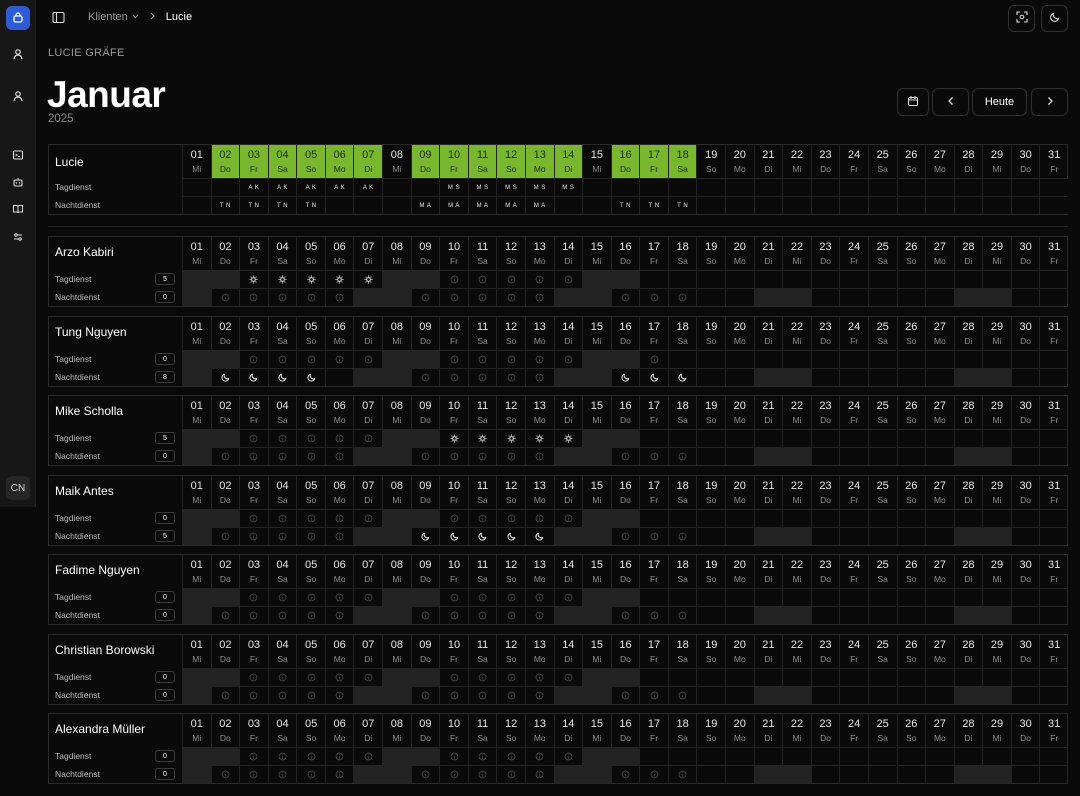  What do you see at coordinates (254, 205) in the screenshot?
I see `nachtdienst-cell: T N` at bounding box center [254, 205].